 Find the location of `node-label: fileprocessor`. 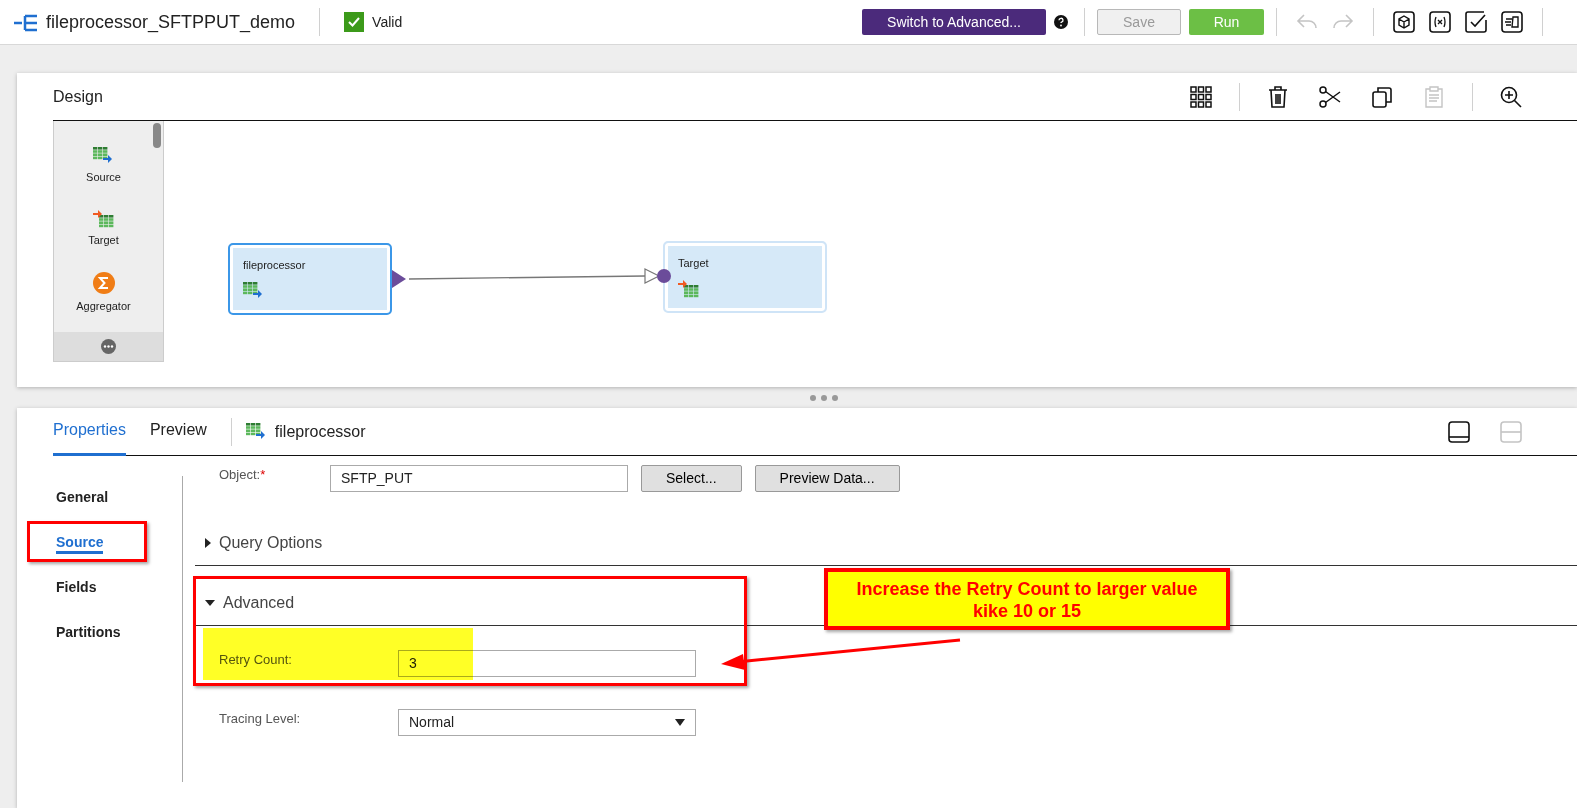

node-label: fileprocessor is located at coordinates (275, 265).